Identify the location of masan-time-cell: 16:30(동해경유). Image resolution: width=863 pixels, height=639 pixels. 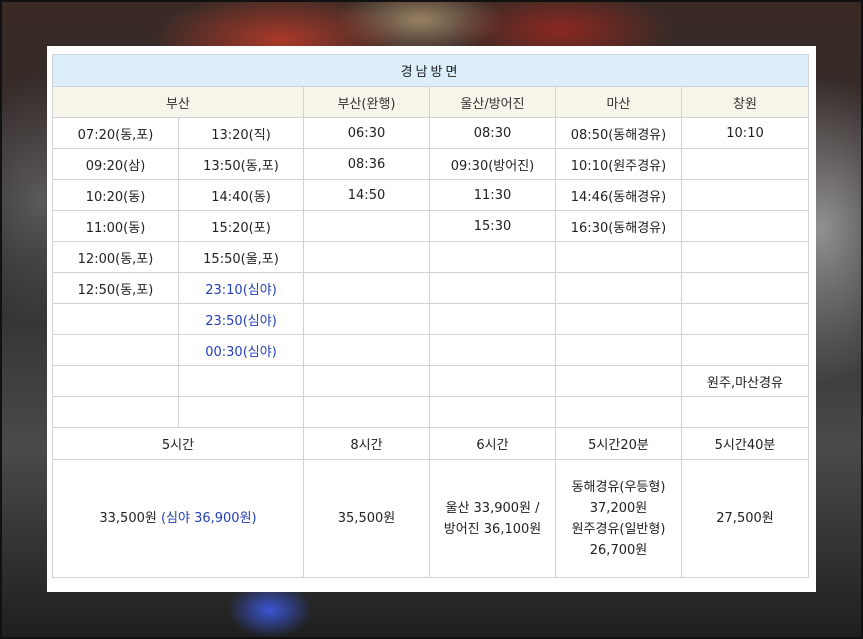
(618, 226).